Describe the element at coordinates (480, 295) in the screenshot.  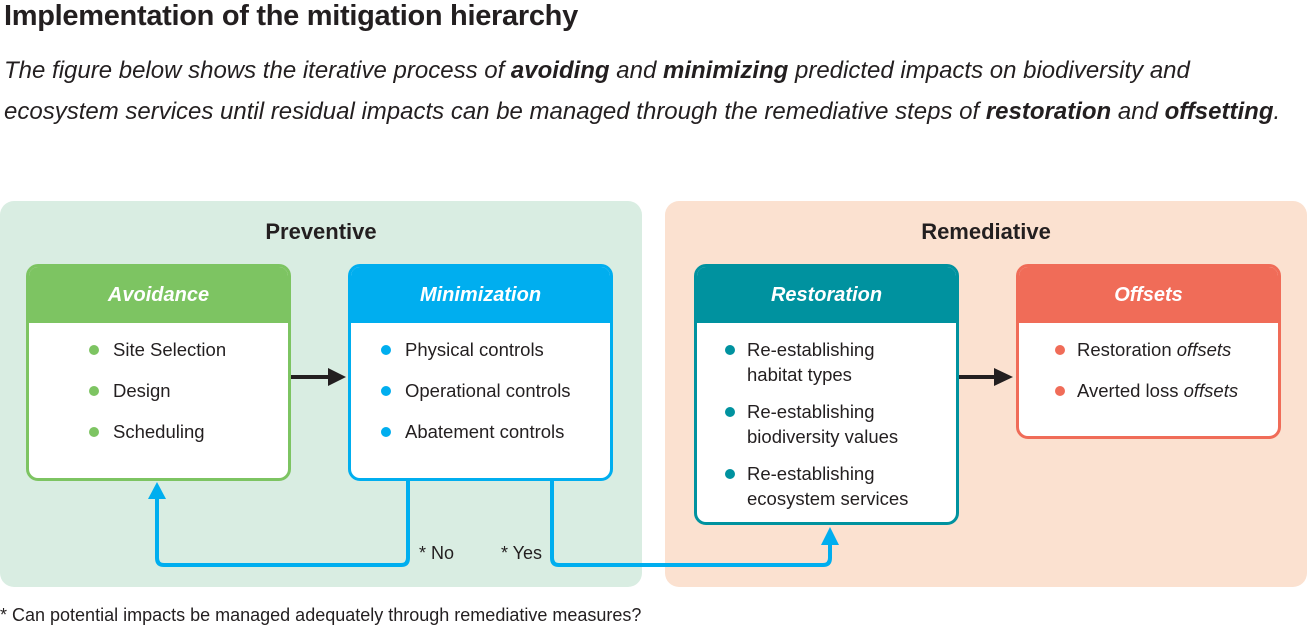
I see `minimization-header: Minimization` at that location.